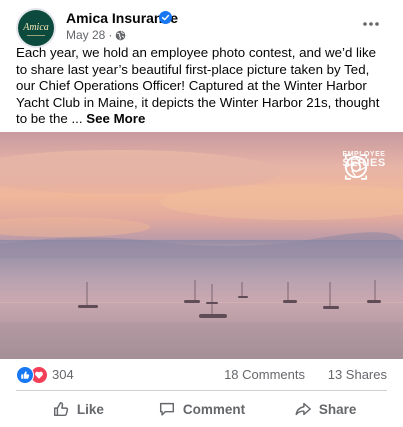  I want to click on reaction-icons, so click(33, 375).